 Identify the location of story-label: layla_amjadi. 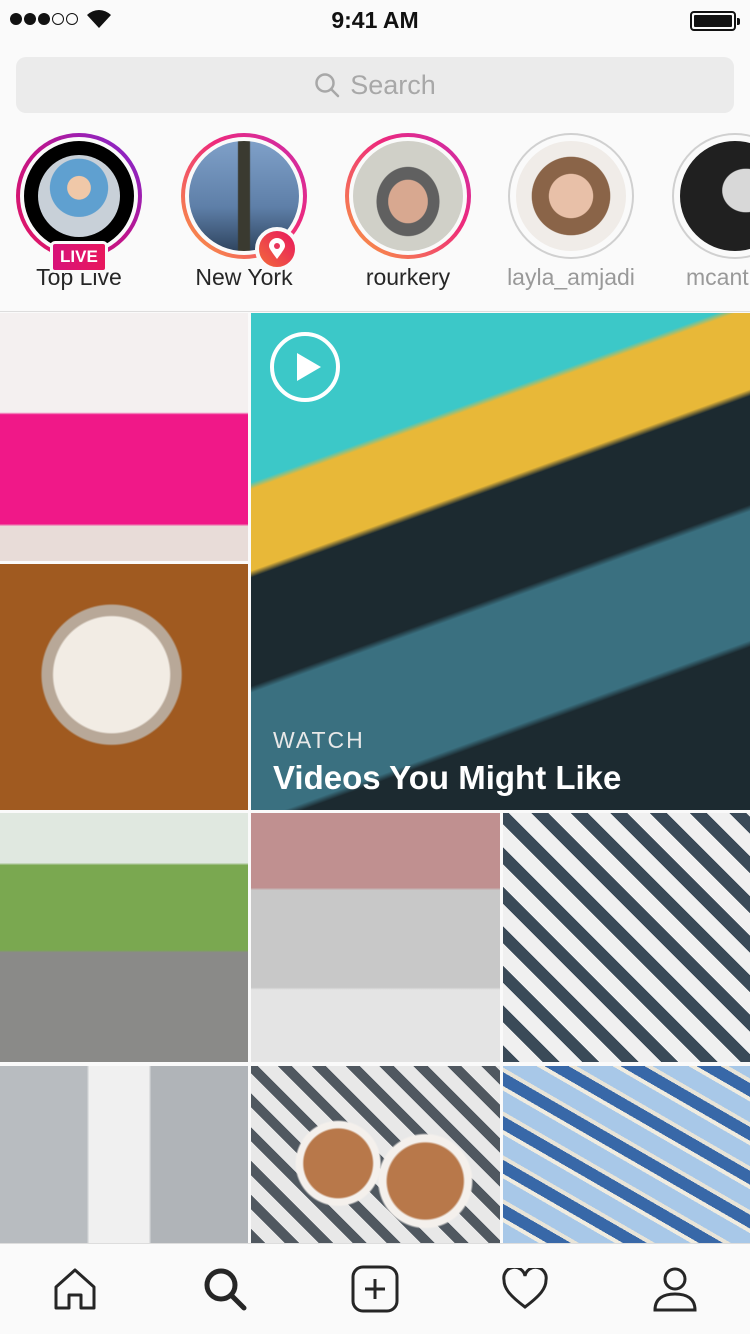
(571, 277).